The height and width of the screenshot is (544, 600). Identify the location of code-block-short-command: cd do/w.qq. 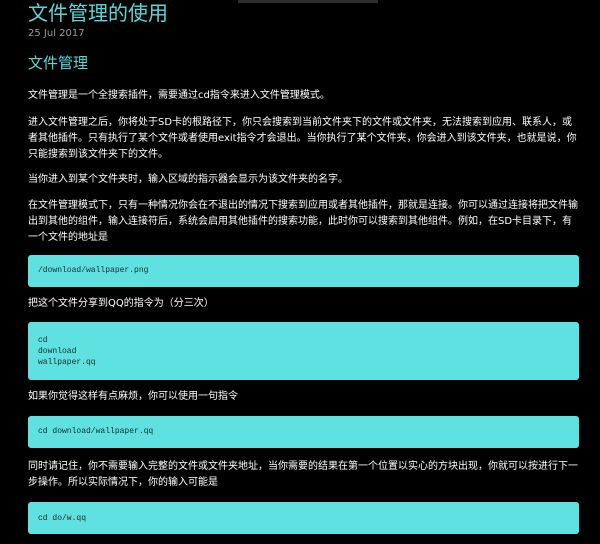
(303, 518).